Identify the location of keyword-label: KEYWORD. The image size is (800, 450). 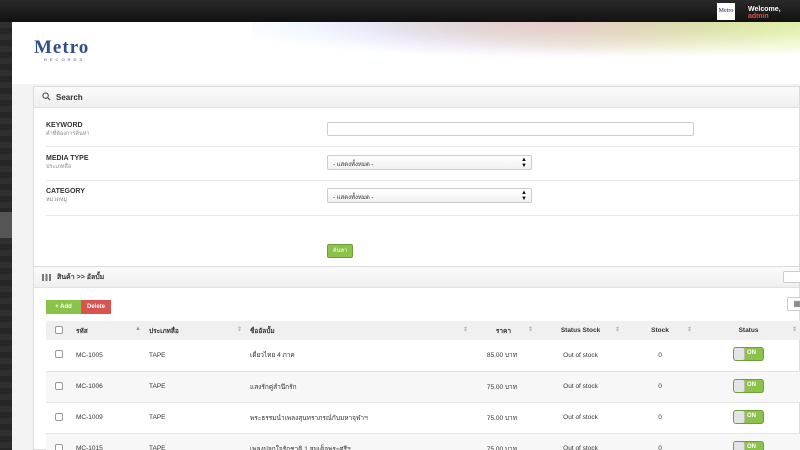
(64, 125).